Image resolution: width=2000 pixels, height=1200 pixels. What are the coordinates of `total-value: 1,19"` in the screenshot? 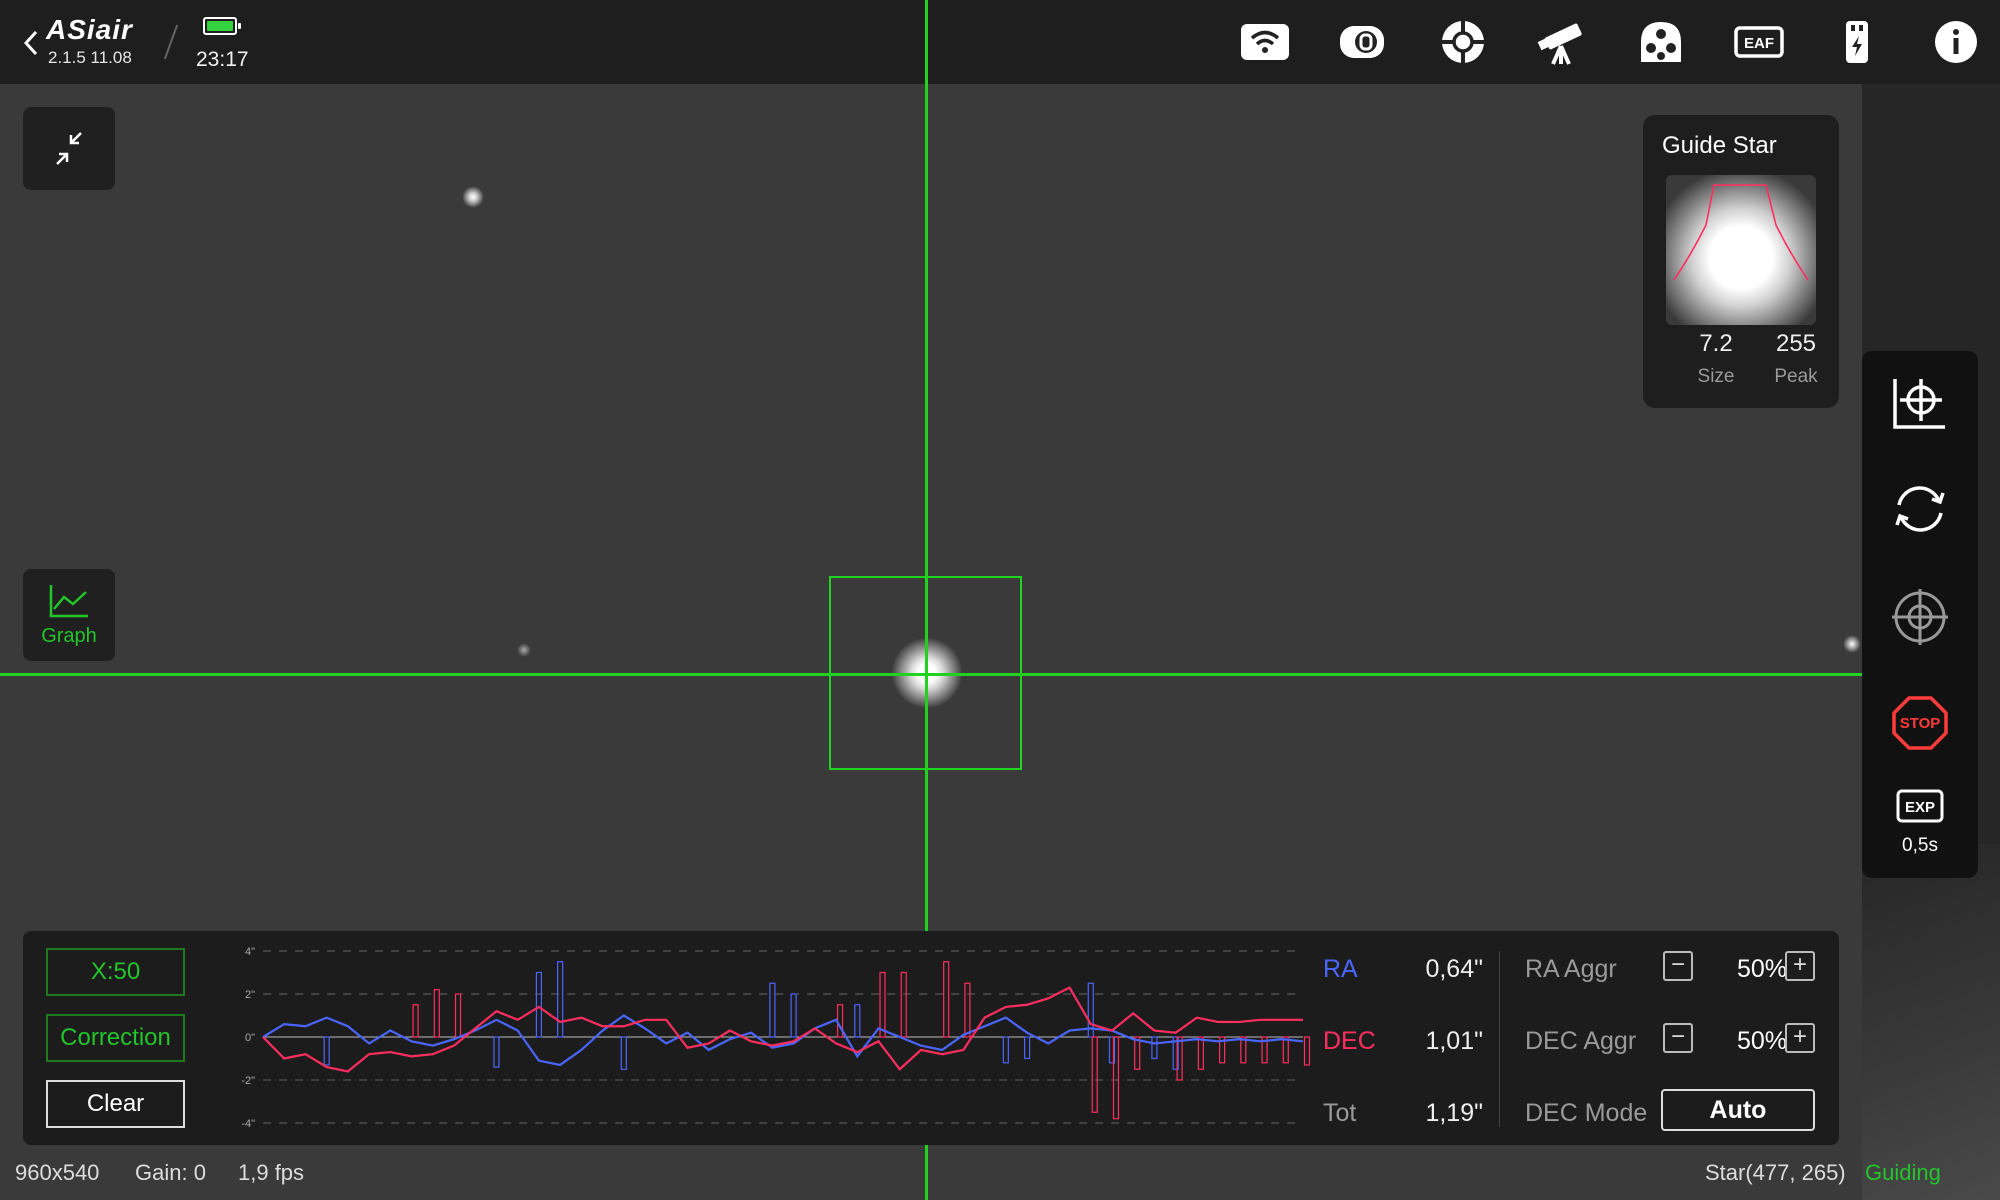 It's located at (1454, 1113).